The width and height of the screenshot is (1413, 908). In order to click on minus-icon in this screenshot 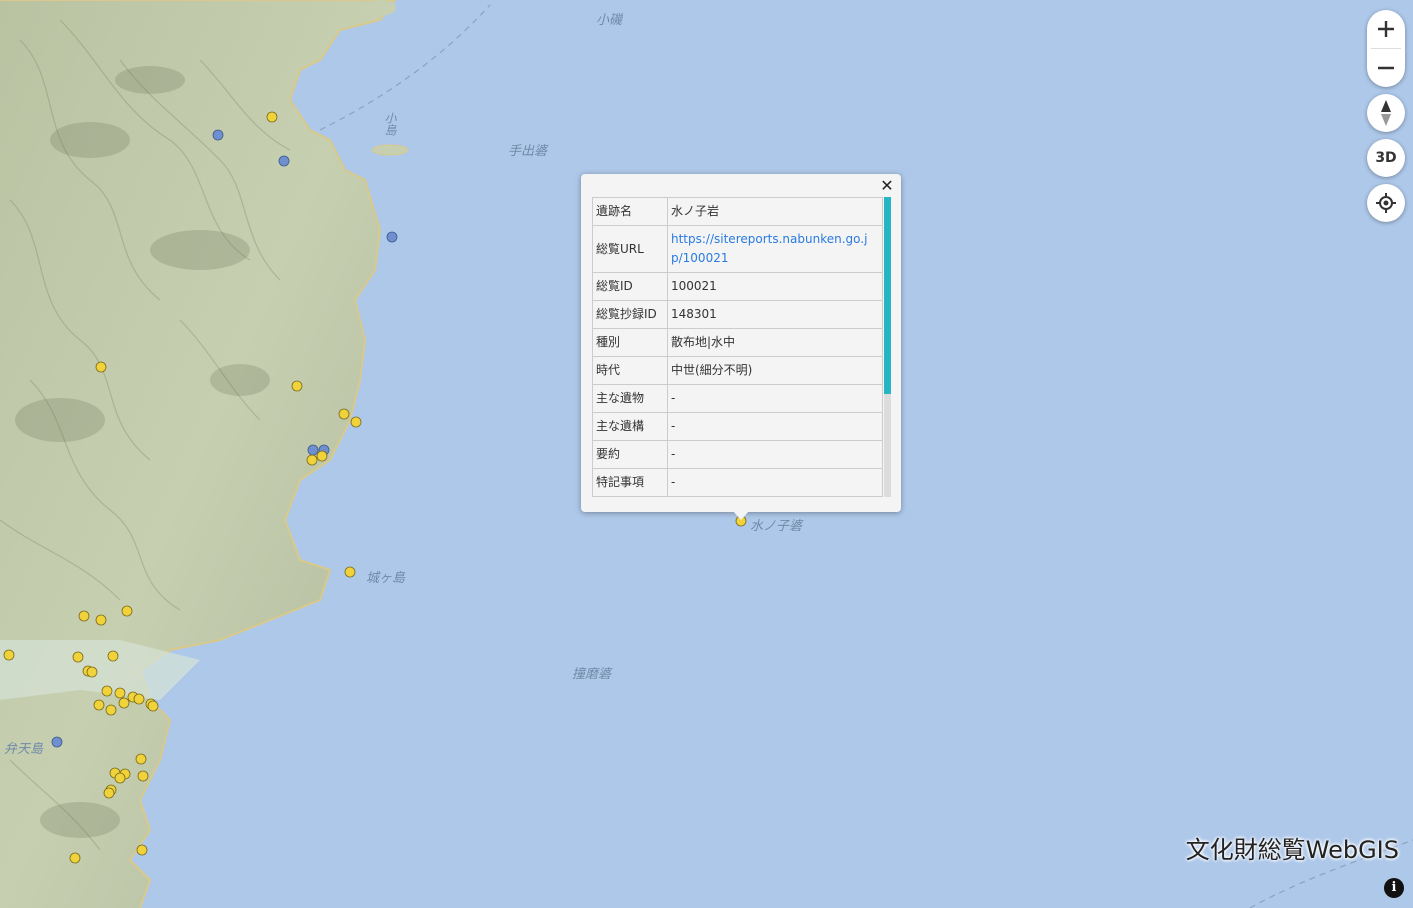, I will do `click(1386, 68)`.